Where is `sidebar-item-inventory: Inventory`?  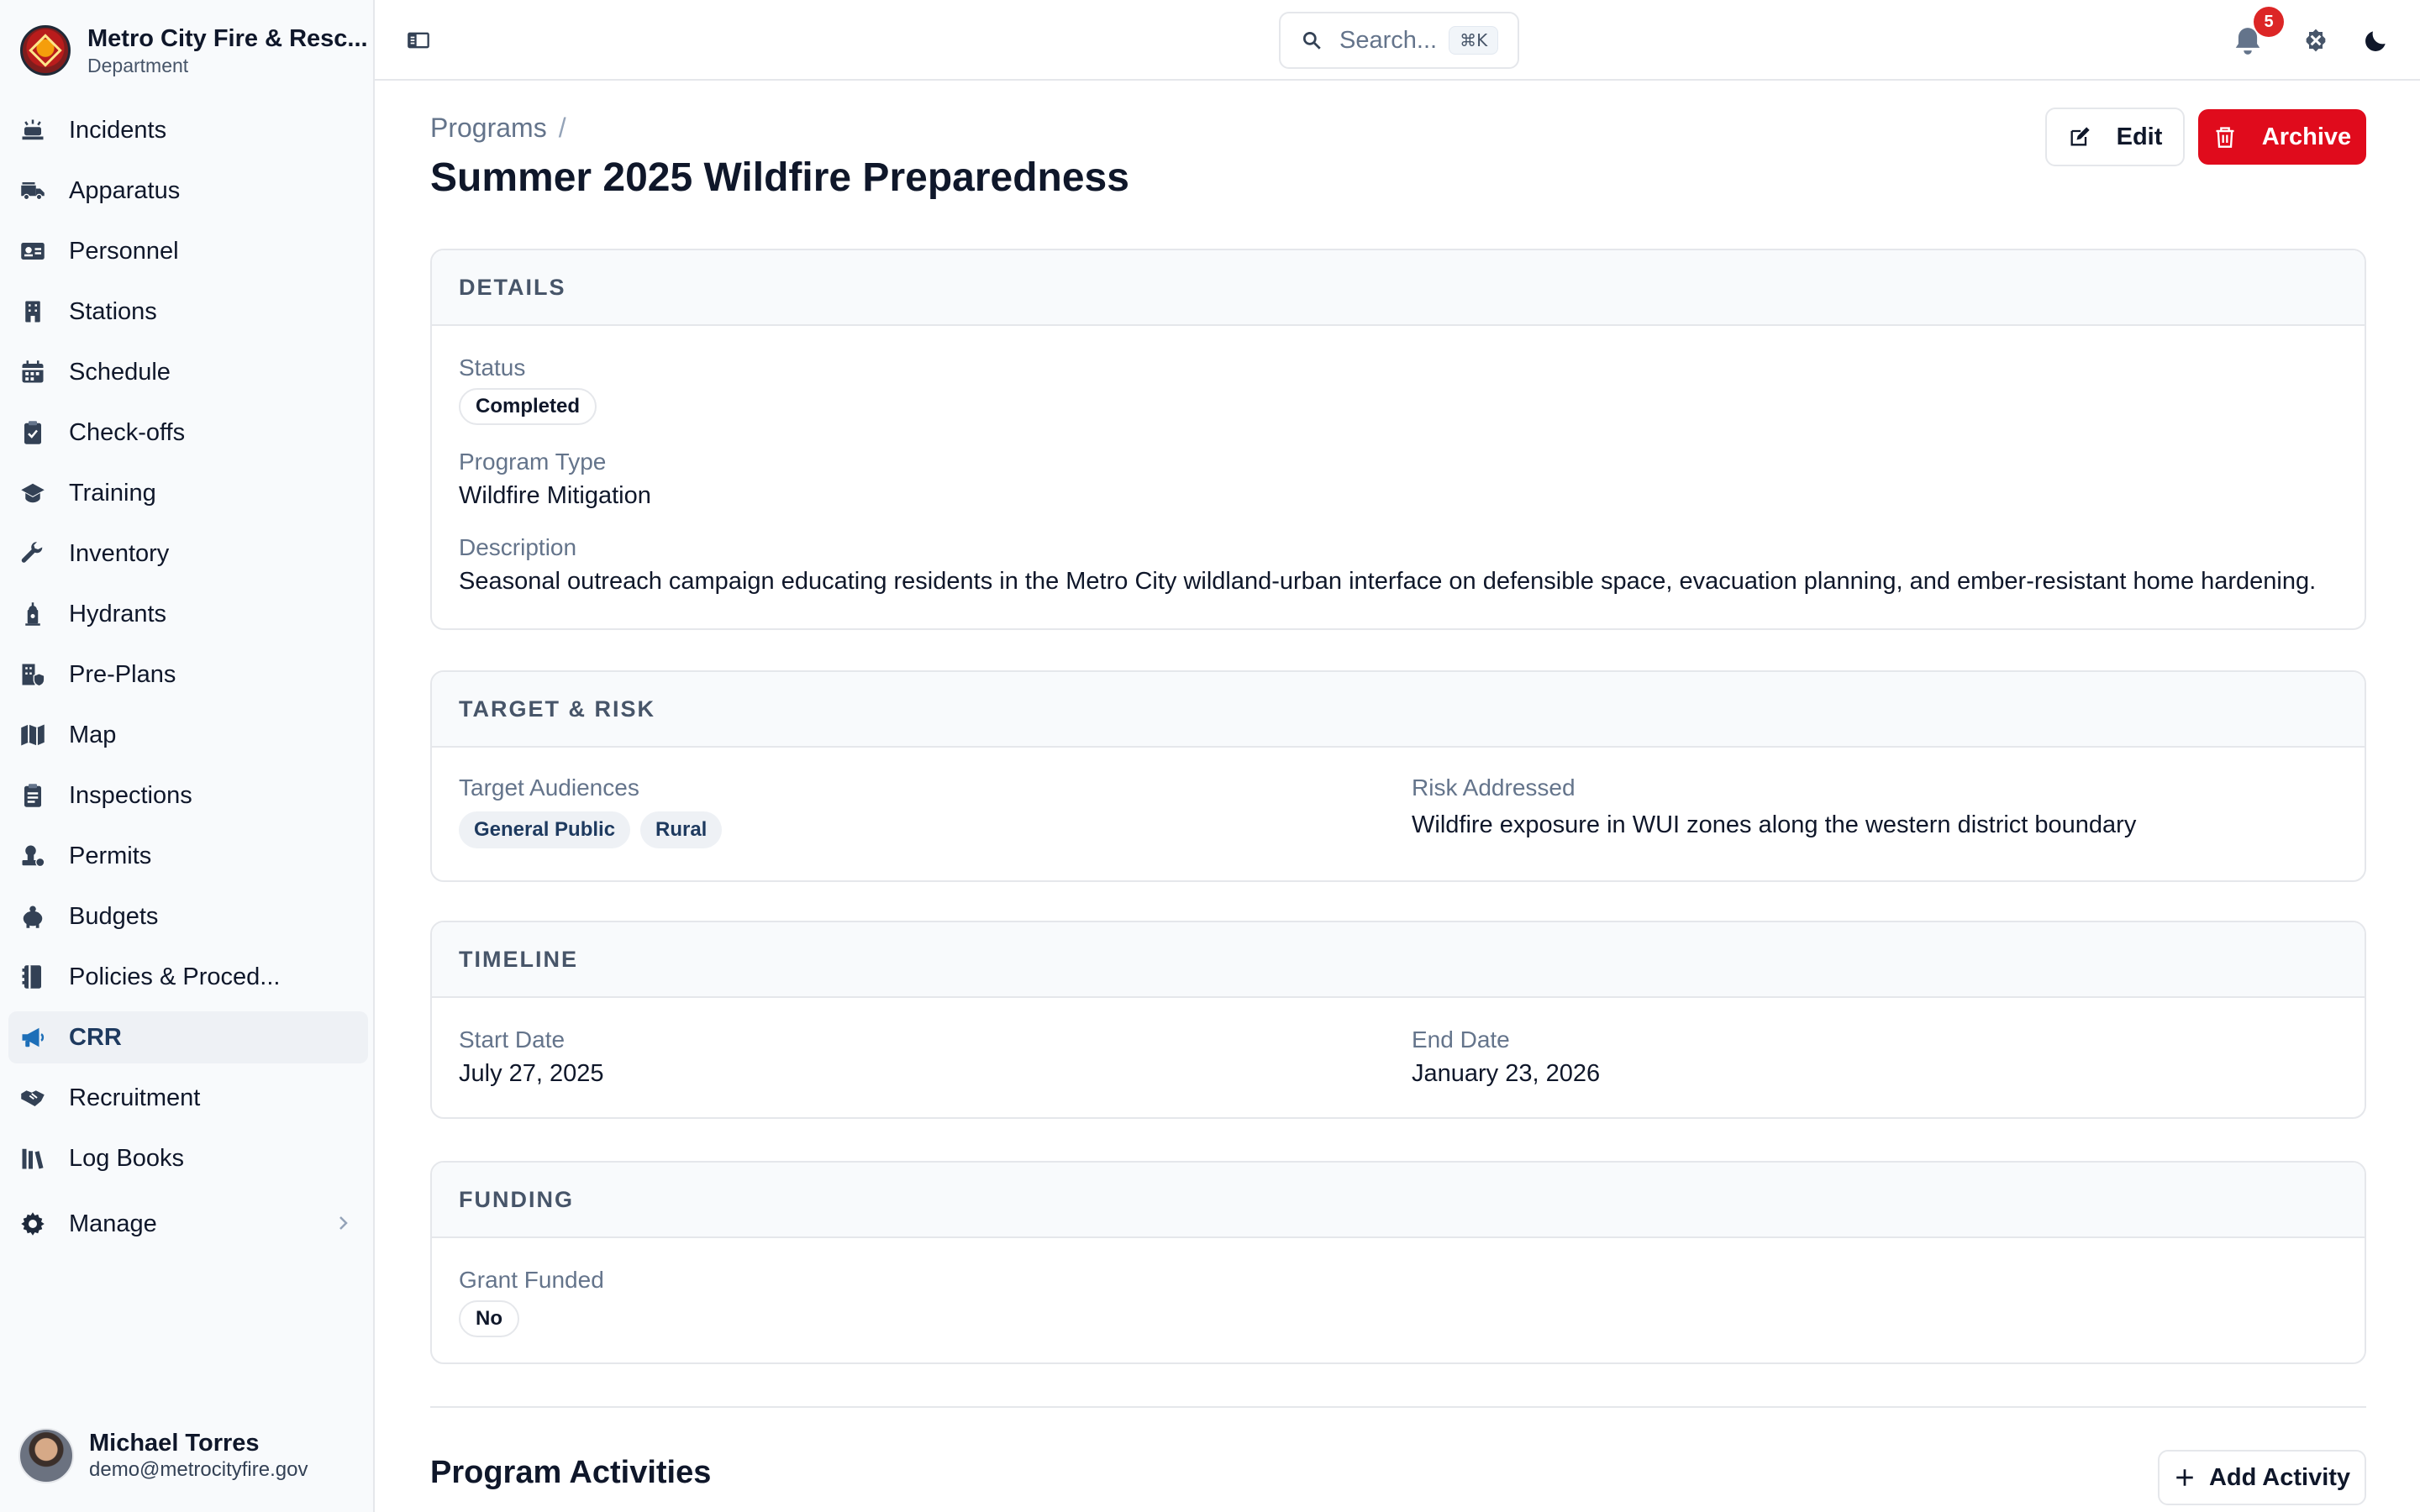 sidebar-item-inventory: Inventory is located at coordinates (188, 554).